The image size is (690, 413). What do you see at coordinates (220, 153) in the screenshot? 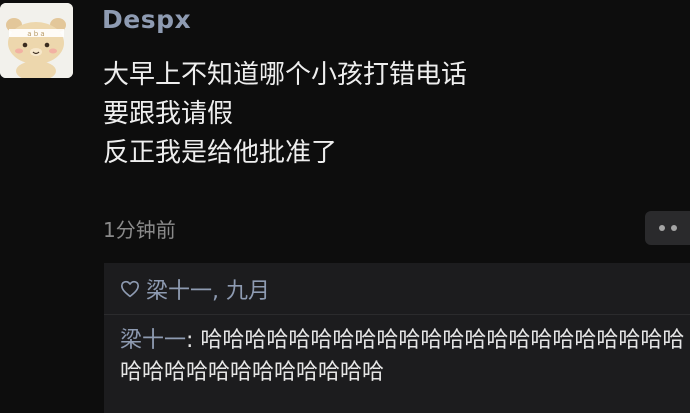
I see `post-text-line: 反正我是给他批准了` at bounding box center [220, 153].